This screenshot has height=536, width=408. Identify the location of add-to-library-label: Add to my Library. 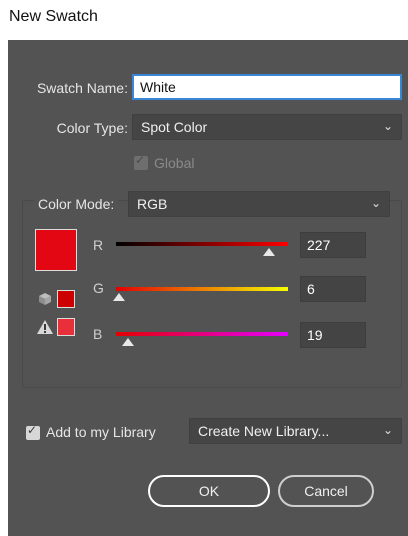
(101, 432).